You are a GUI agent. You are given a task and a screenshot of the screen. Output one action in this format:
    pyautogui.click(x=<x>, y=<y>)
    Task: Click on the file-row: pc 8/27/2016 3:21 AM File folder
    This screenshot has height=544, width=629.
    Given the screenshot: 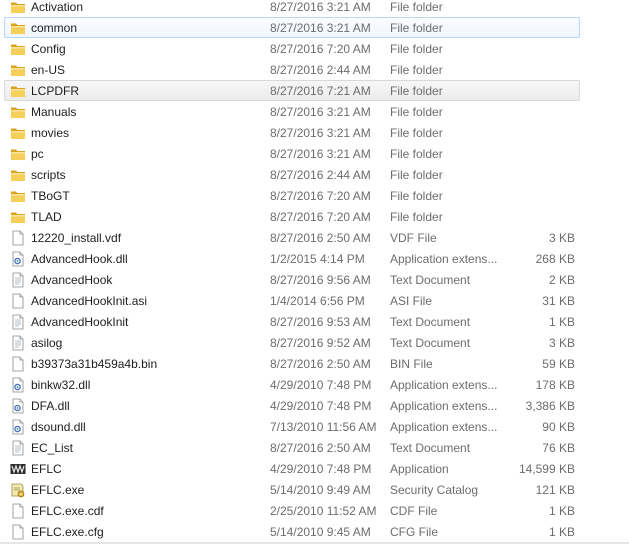 What is the action you would take?
    pyautogui.click(x=292, y=153)
    